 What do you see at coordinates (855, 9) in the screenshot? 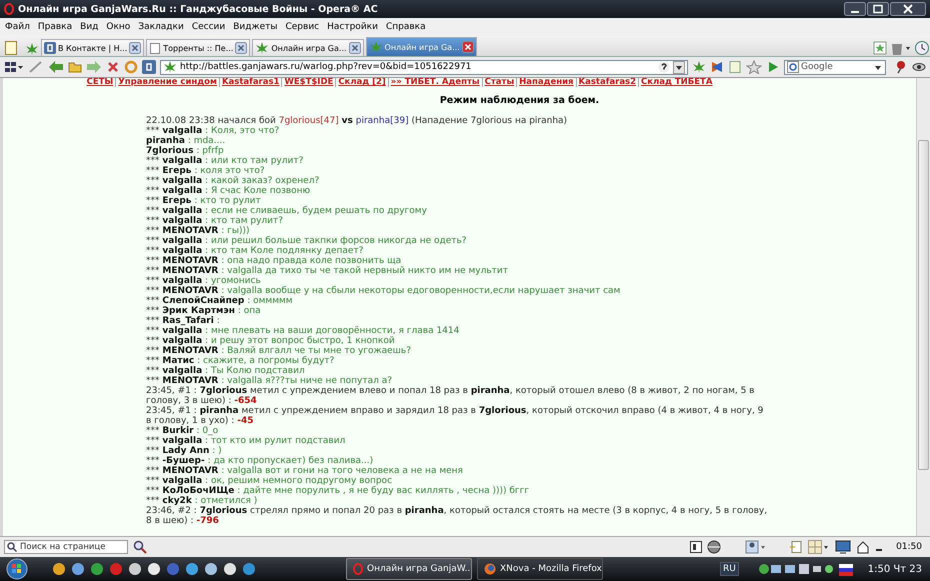
I see `minimize-icon` at bounding box center [855, 9].